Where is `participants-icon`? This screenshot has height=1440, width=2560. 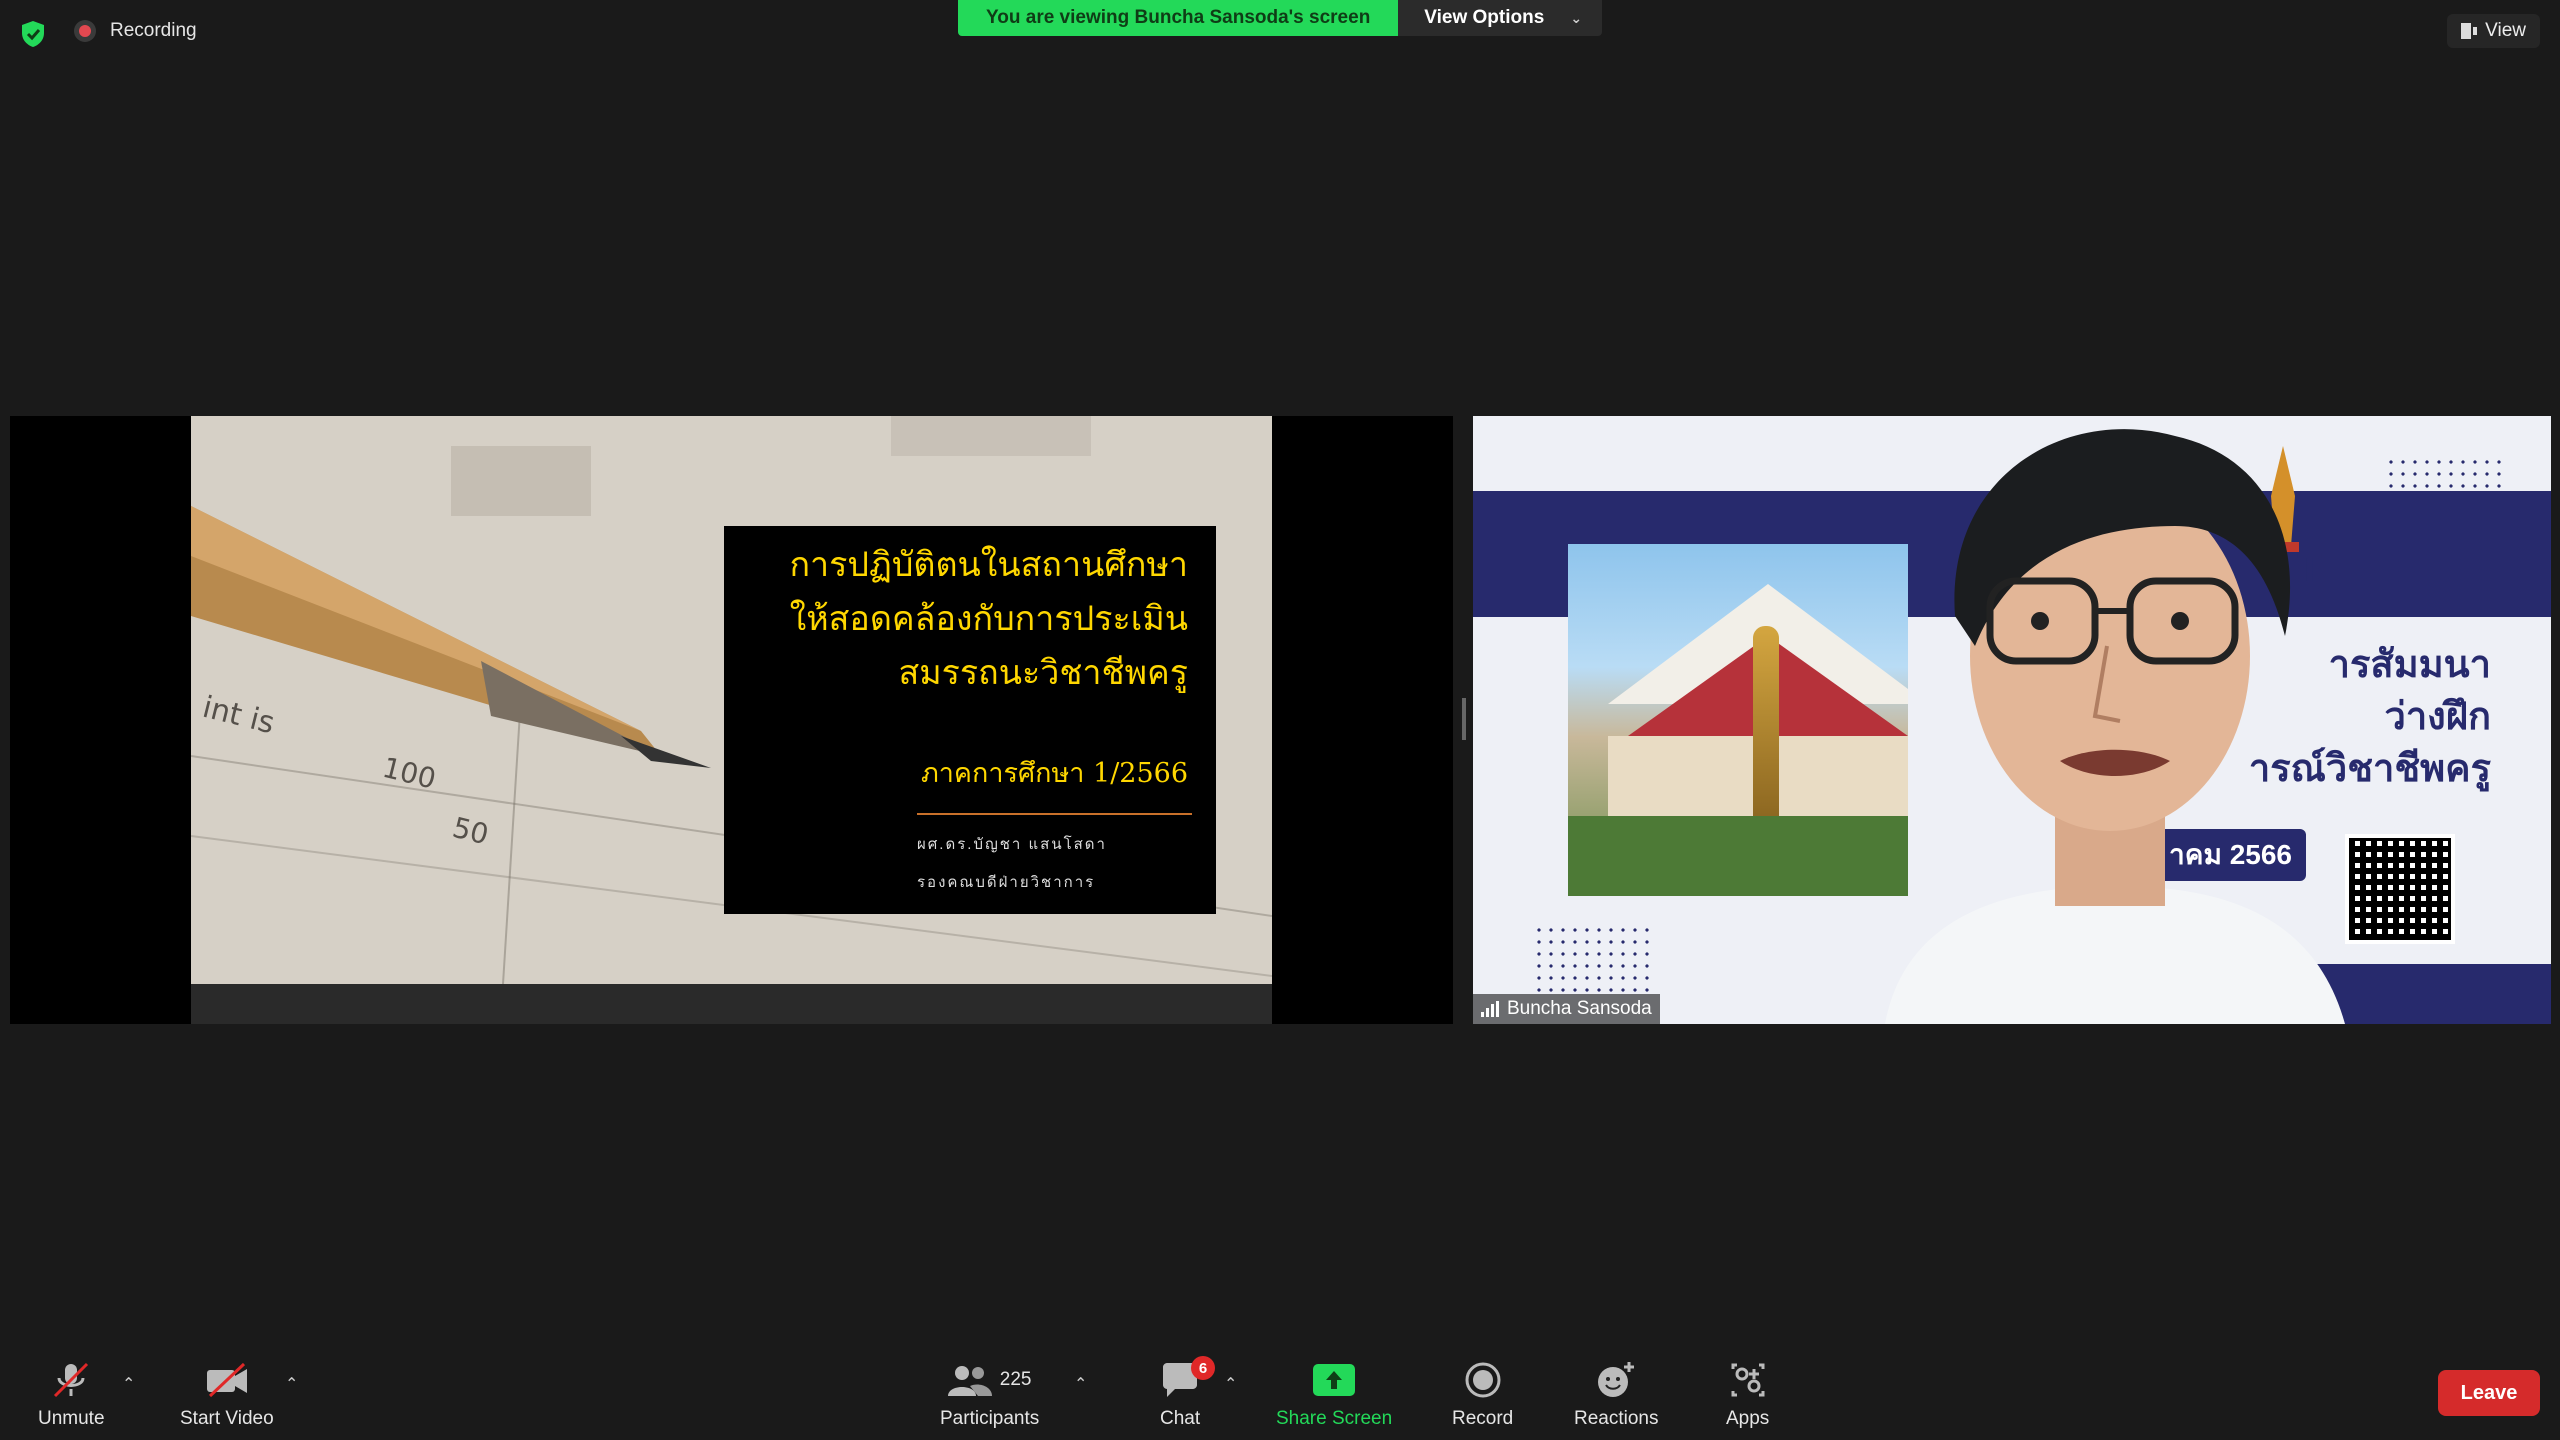 participants-icon is located at coordinates (969, 1381).